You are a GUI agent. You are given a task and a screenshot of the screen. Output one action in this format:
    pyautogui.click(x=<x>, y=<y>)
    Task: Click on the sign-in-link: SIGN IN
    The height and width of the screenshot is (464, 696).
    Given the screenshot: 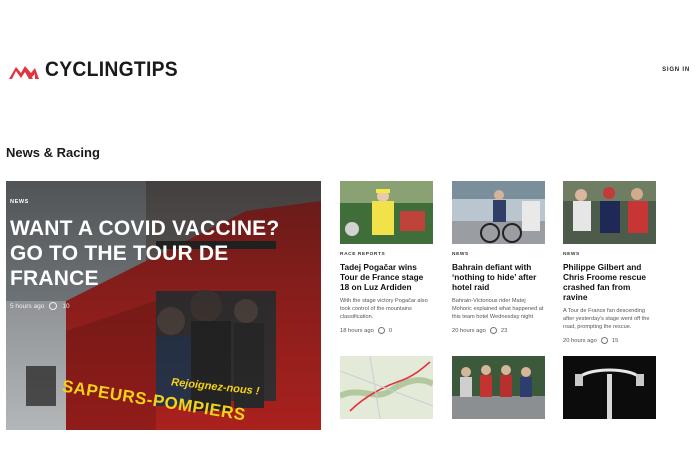 What is the action you would take?
    pyautogui.click(x=676, y=70)
    